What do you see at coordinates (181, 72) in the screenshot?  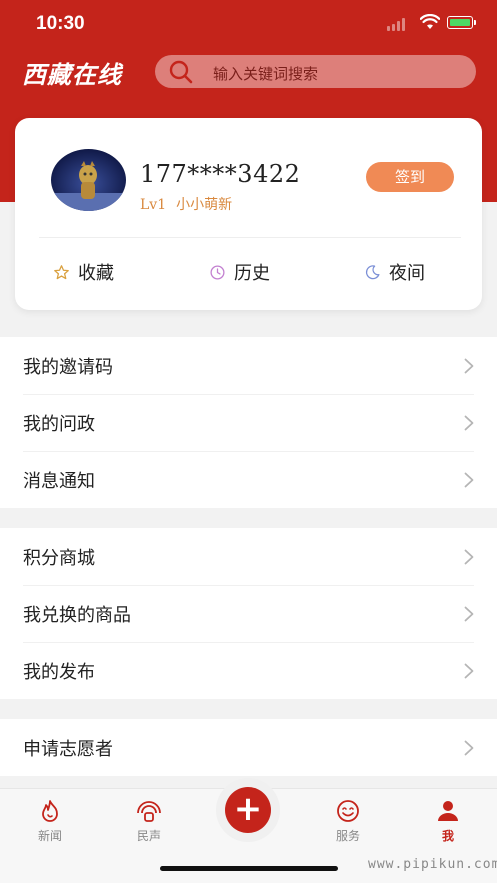 I see `search-icon` at bounding box center [181, 72].